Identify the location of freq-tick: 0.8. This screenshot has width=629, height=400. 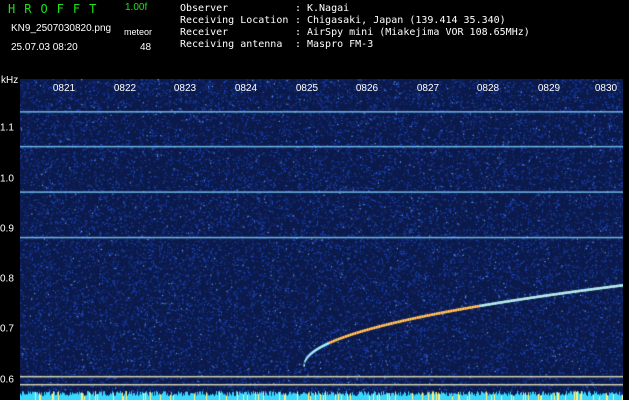
(7, 279).